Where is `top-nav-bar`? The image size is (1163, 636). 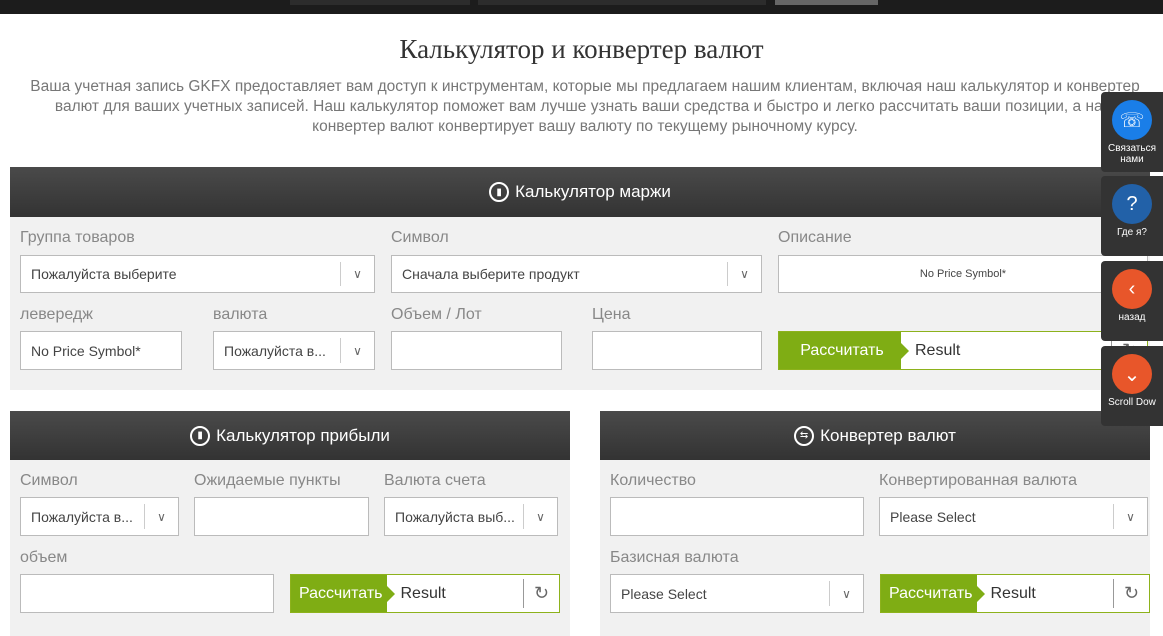
top-nav-bar is located at coordinates (581, 7).